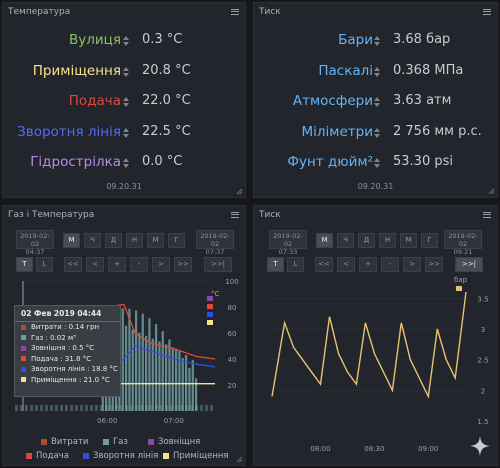  What do you see at coordinates (369, 345) in the screenshot?
I see `pressure-series-line` at bounding box center [369, 345].